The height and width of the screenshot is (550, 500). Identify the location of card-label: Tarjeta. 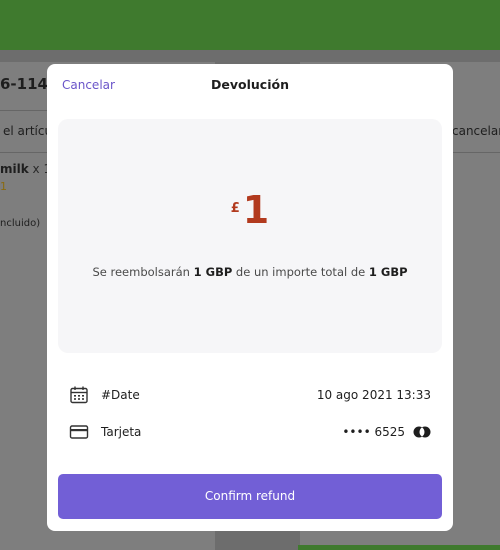
(121, 432).